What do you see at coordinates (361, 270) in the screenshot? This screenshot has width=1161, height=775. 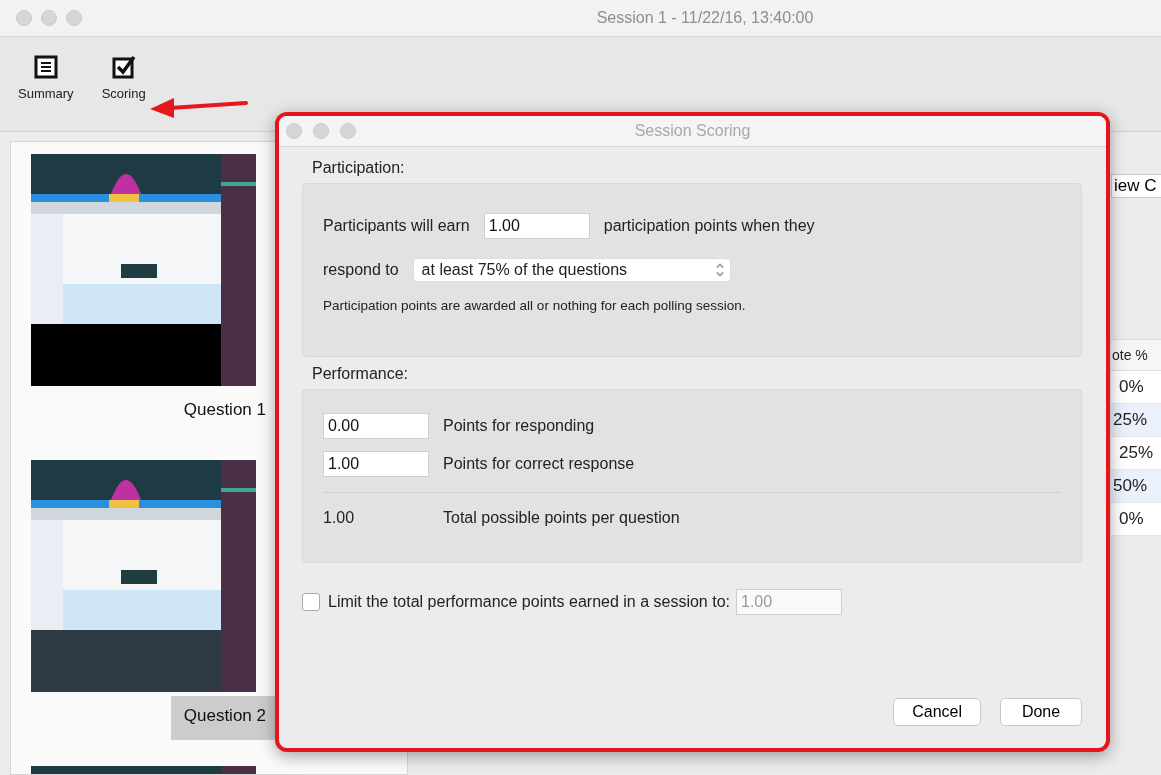 I see `field-label: respond to` at bounding box center [361, 270].